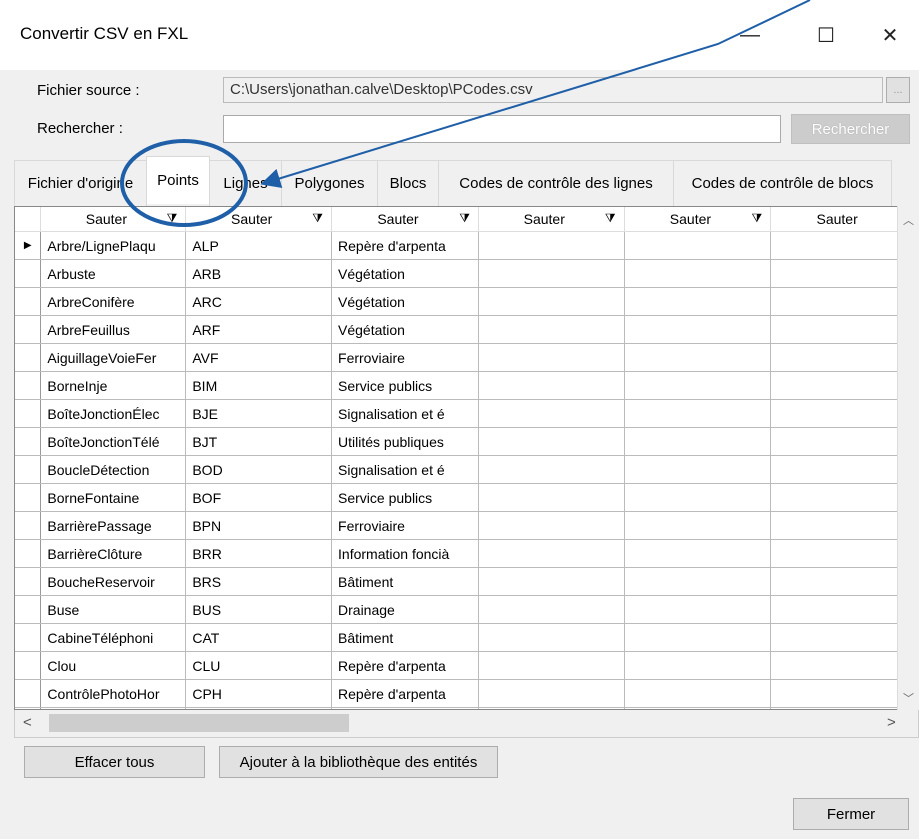 Image resolution: width=919 pixels, height=839 pixels. I want to click on table-cell: Service publics, so click(405, 385).